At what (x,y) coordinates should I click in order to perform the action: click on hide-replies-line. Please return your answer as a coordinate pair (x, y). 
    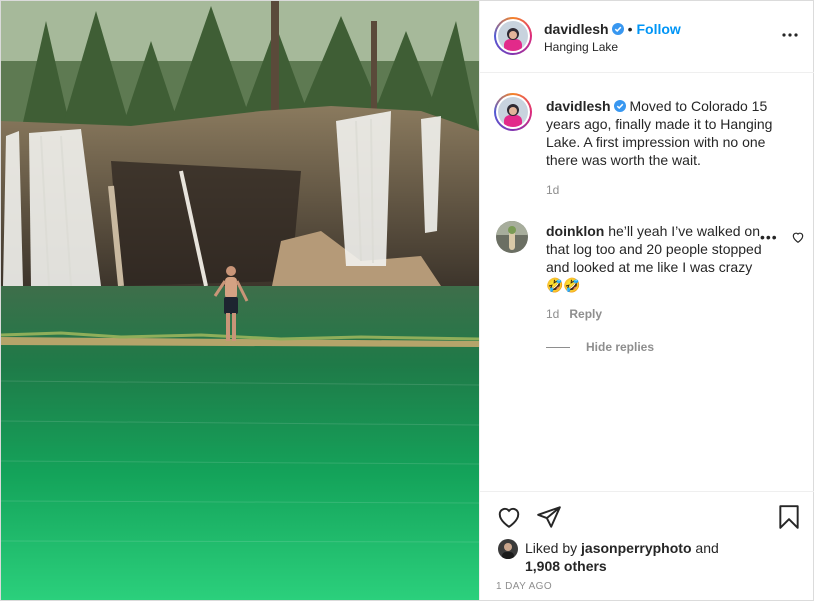
    Looking at the image, I should click on (558, 348).